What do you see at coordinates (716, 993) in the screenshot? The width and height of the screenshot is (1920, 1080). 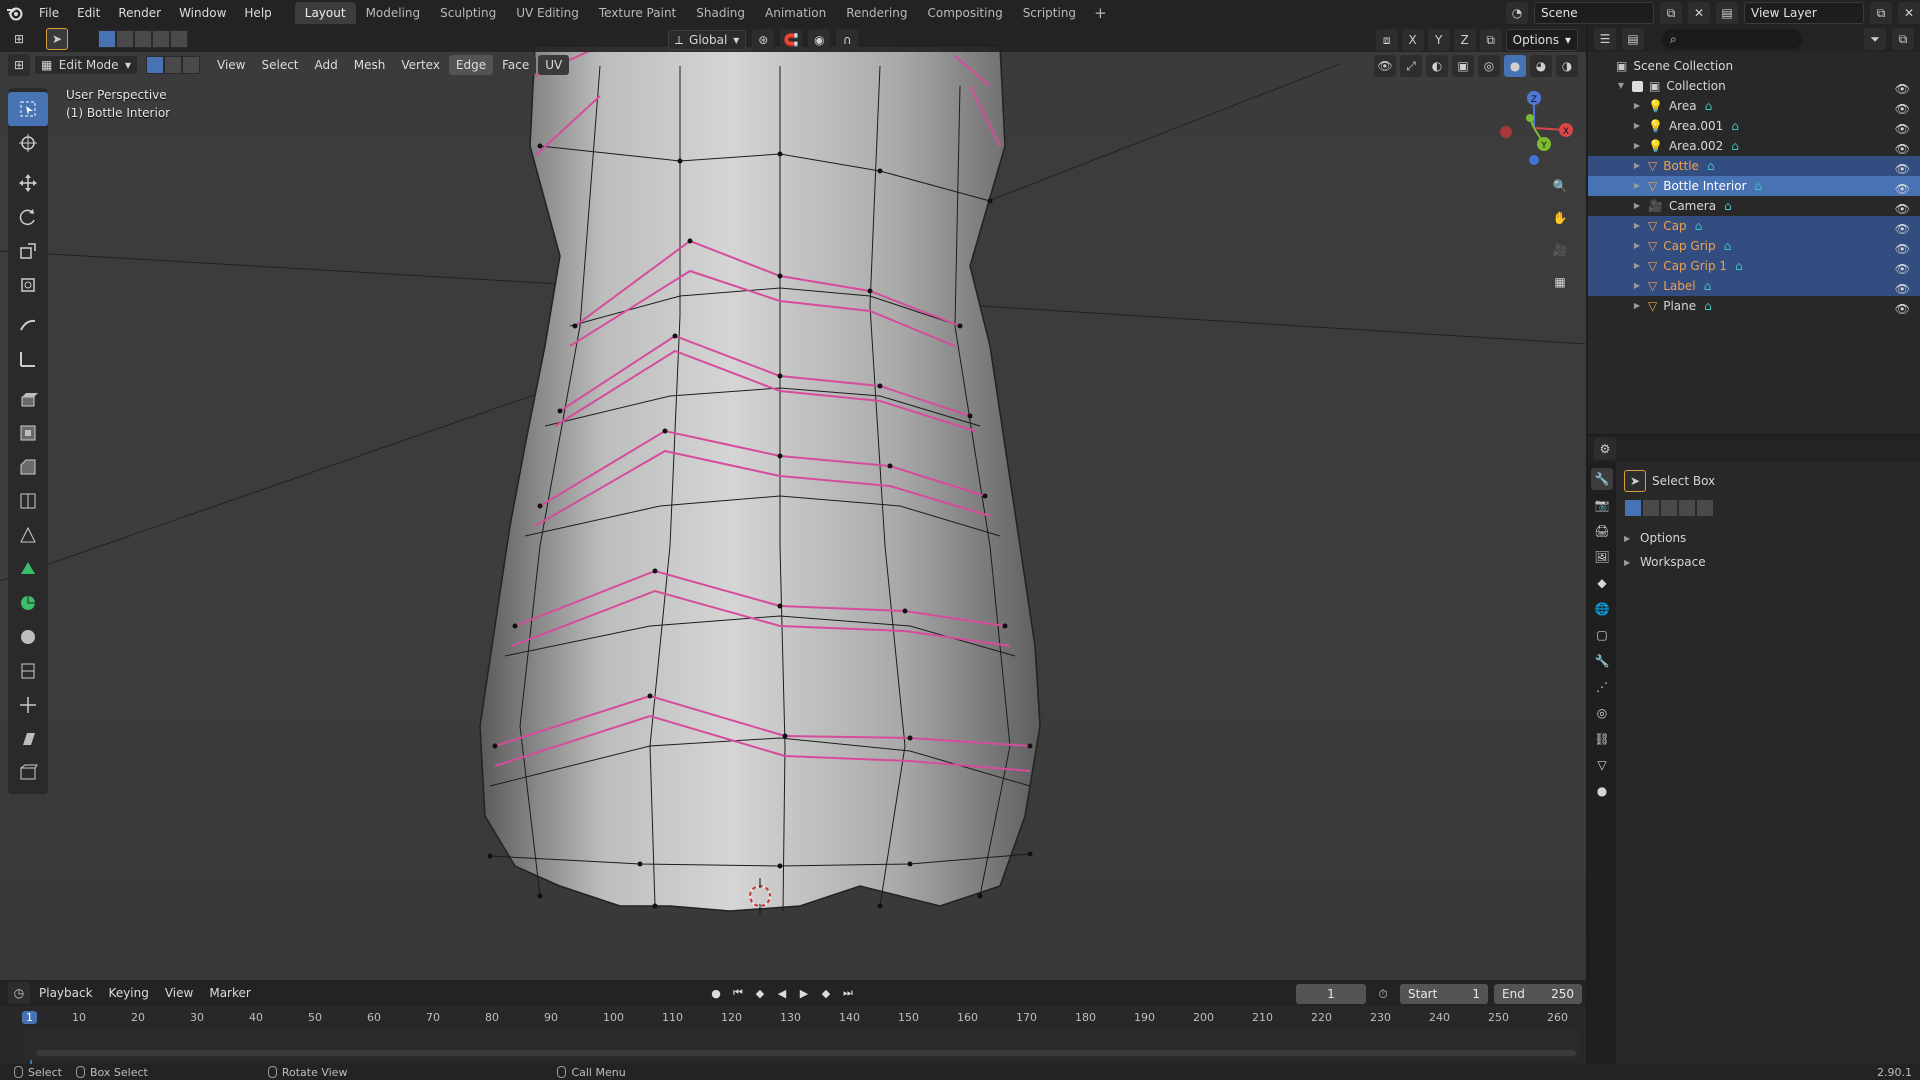 I see `record-icon: ●` at bounding box center [716, 993].